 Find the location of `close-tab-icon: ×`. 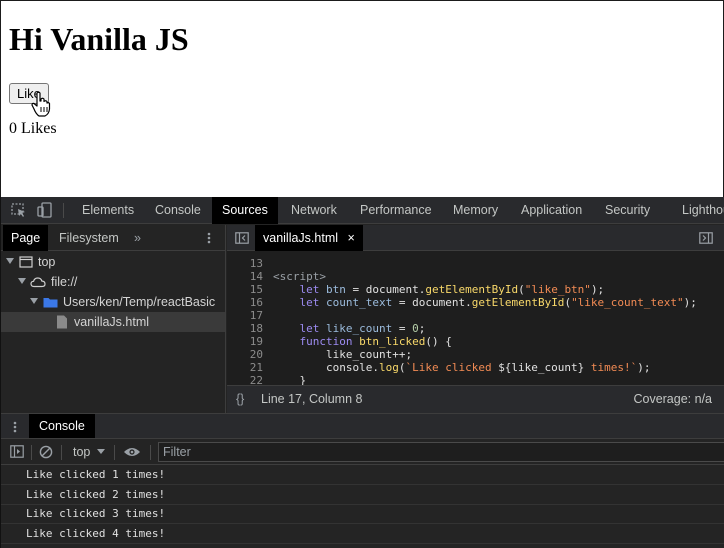

close-tab-icon: × is located at coordinates (351, 238).